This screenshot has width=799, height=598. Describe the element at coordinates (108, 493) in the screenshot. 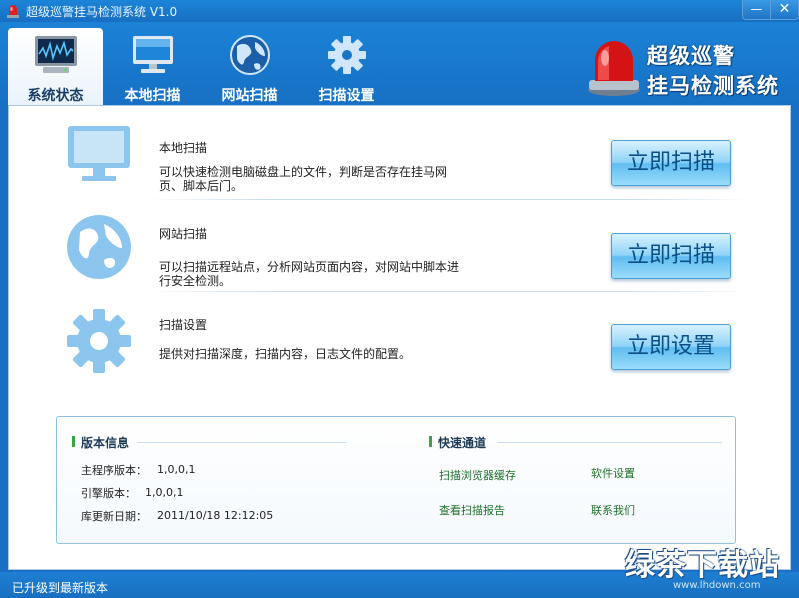

I see `engine-version-label: 引擎版本：` at that location.